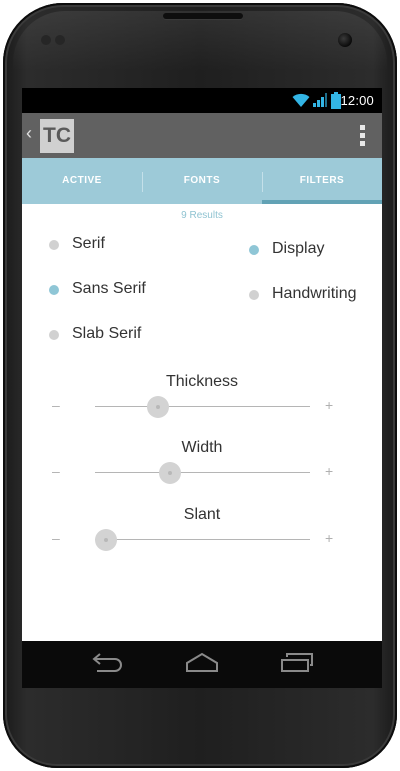 The image size is (400, 771). Describe the element at coordinates (88, 243) in the screenshot. I see `filter-label: Serif` at that location.